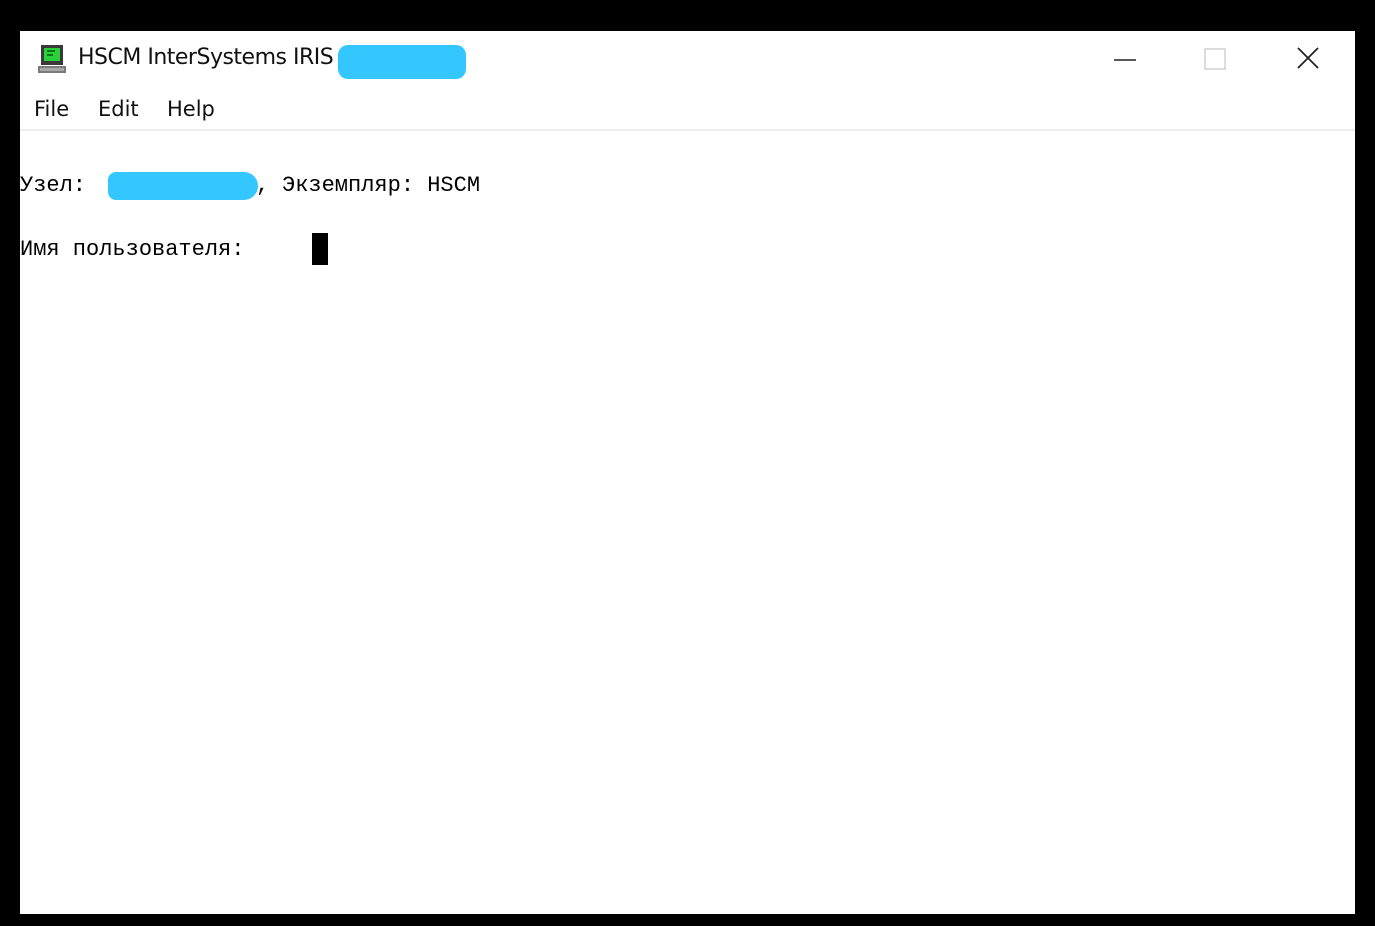 This screenshot has width=1375, height=926. What do you see at coordinates (191, 109) in the screenshot?
I see `menu-help: Help` at bounding box center [191, 109].